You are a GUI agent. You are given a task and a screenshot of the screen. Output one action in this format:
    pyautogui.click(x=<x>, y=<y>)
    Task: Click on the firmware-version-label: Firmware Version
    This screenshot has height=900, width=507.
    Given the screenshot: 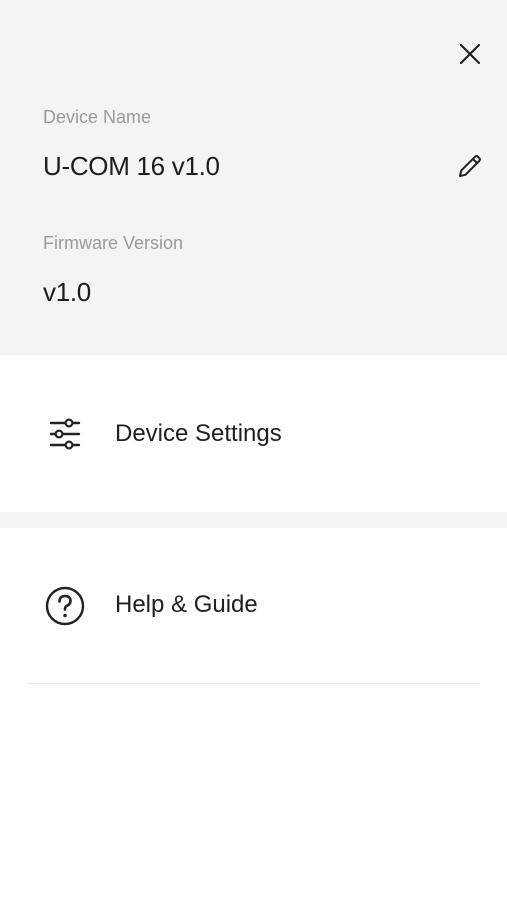 What is the action you would take?
    pyautogui.click(x=113, y=243)
    